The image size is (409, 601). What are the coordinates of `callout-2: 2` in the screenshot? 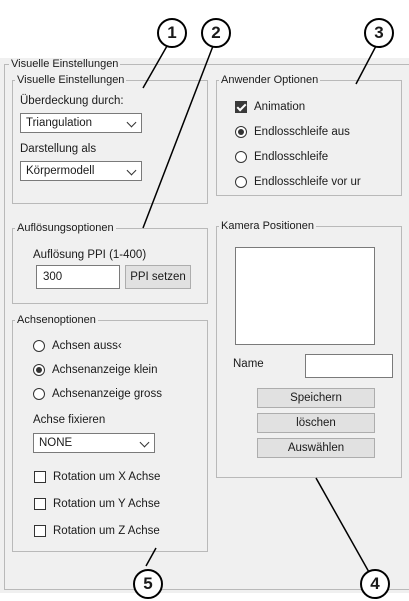 It's located at (216, 33).